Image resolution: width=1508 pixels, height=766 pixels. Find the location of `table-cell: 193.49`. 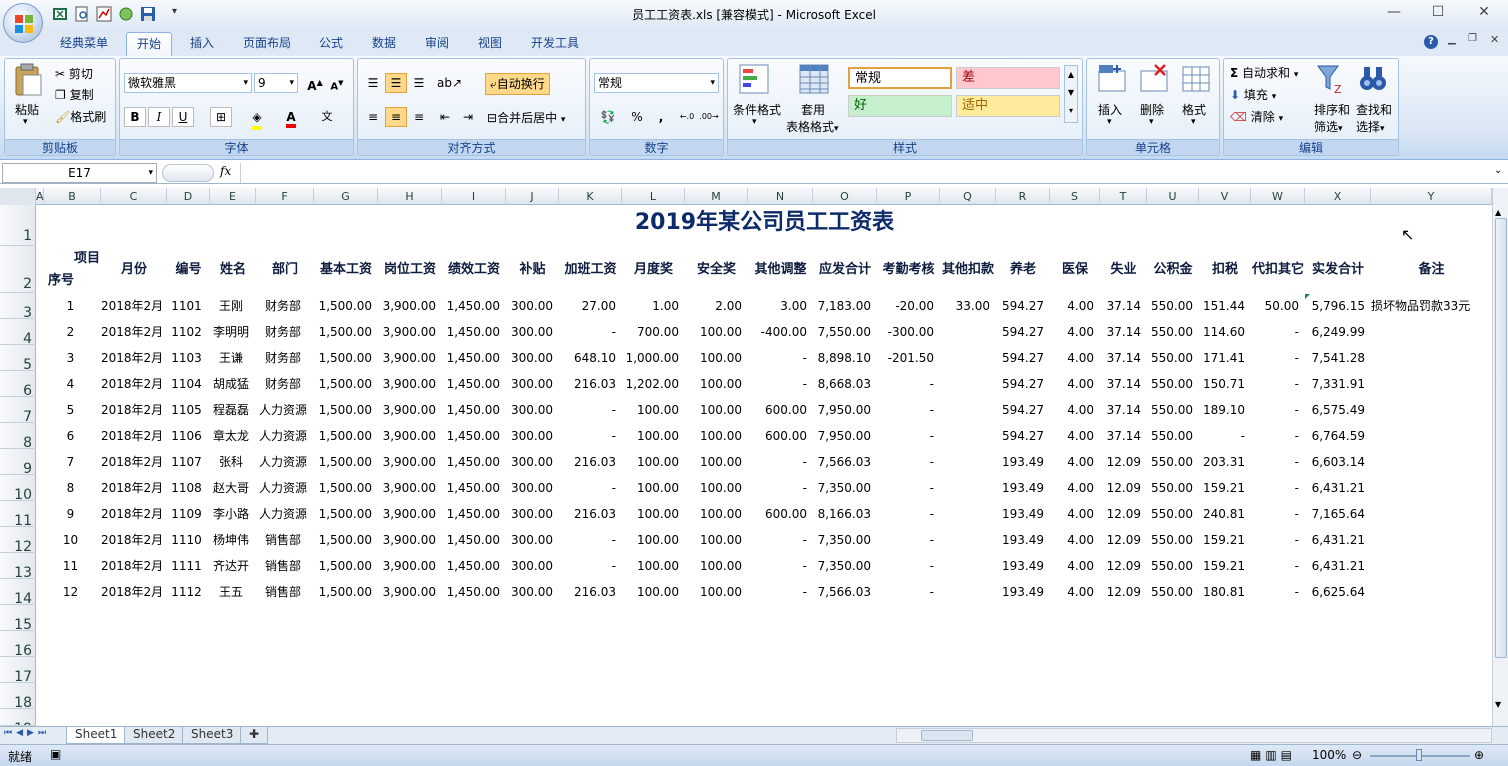

table-cell: 193.49 is located at coordinates (1021, 566).